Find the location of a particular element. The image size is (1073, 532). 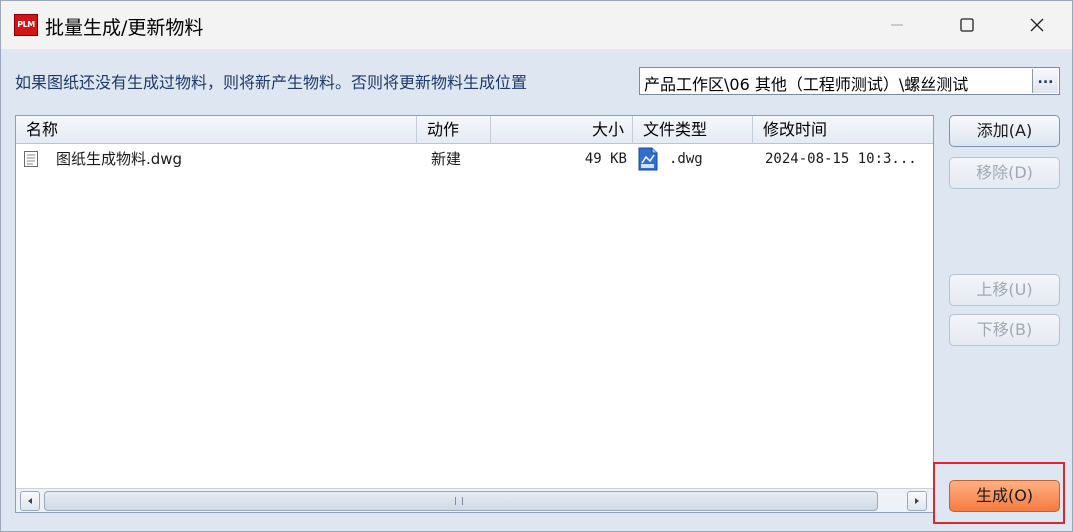

plm-app-icon: PLM is located at coordinates (26, 25).